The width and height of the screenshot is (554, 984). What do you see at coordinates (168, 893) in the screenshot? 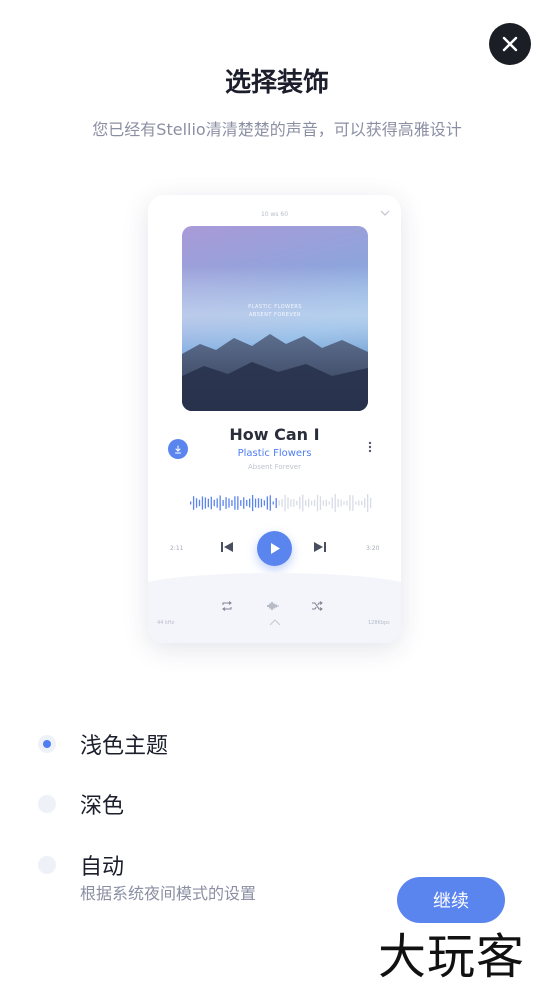
I see `option-auto-description: 根据系统夜间模式的设置` at bounding box center [168, 893].